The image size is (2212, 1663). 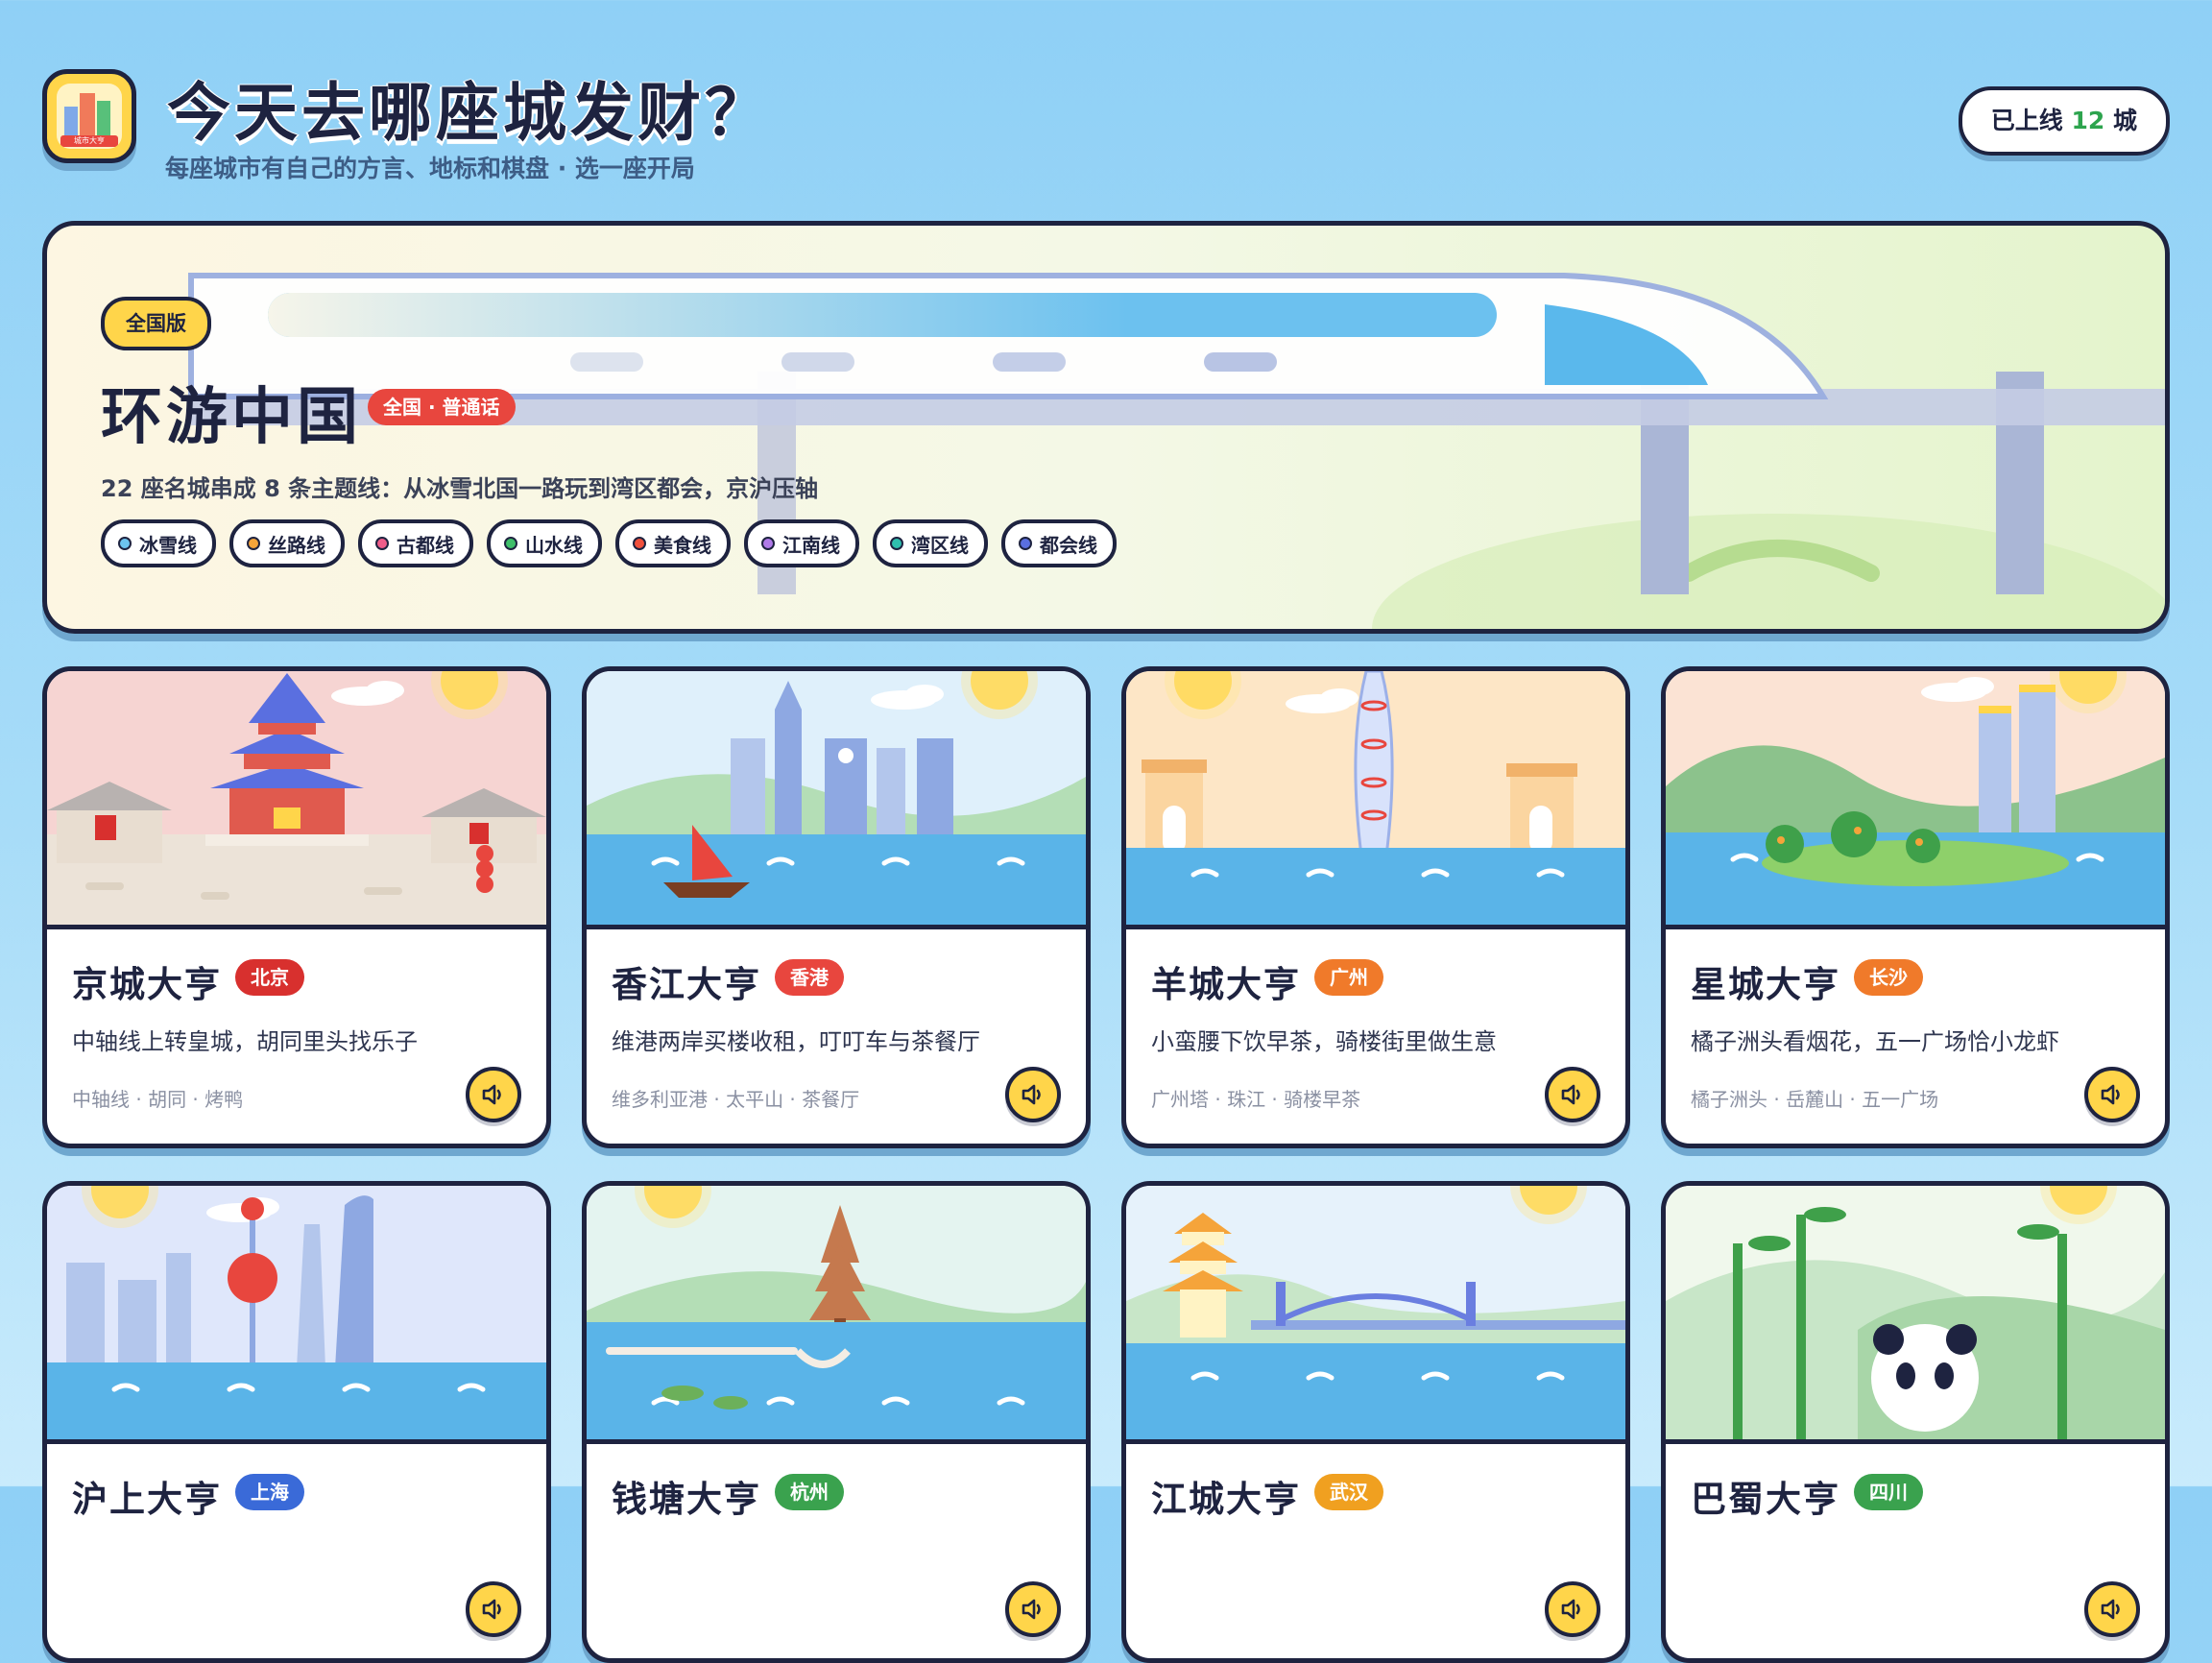 What do you see at coordinates (1226, 985) in the screenshot?
I see `city-name: 羊城大亨` at bounding box center [1226, 985].